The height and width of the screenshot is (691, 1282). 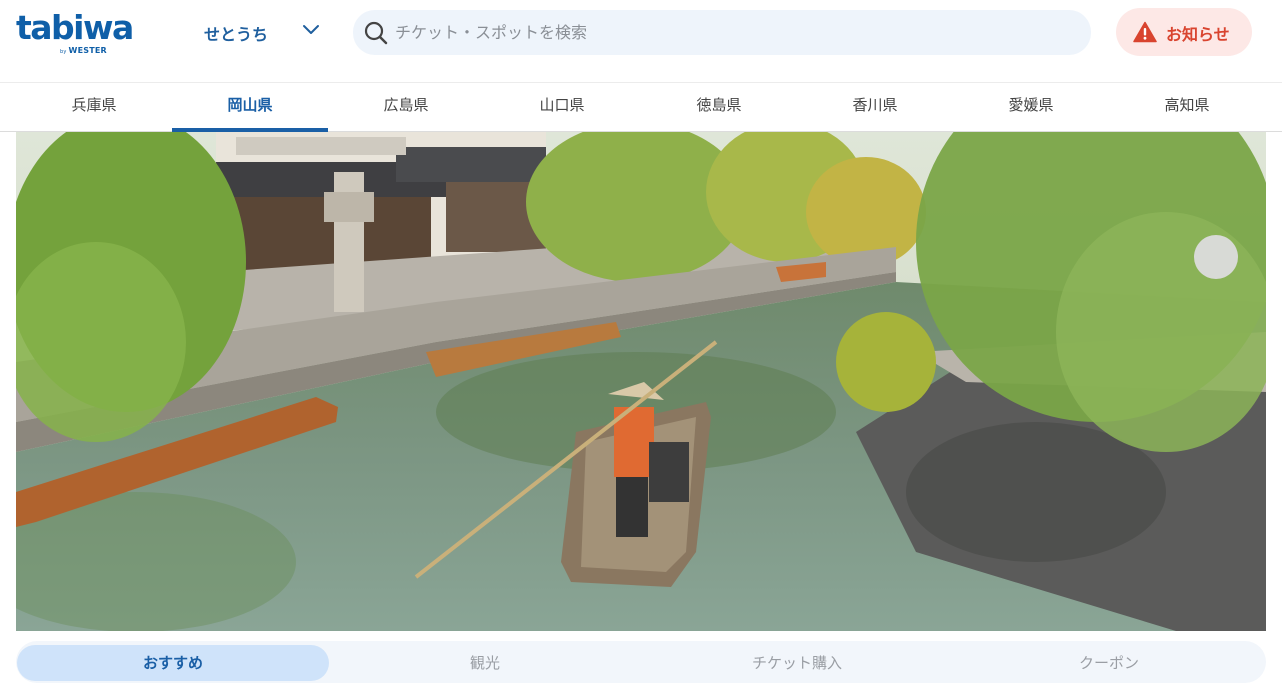 I want to click on search-icon, so click(x=376, y=33).